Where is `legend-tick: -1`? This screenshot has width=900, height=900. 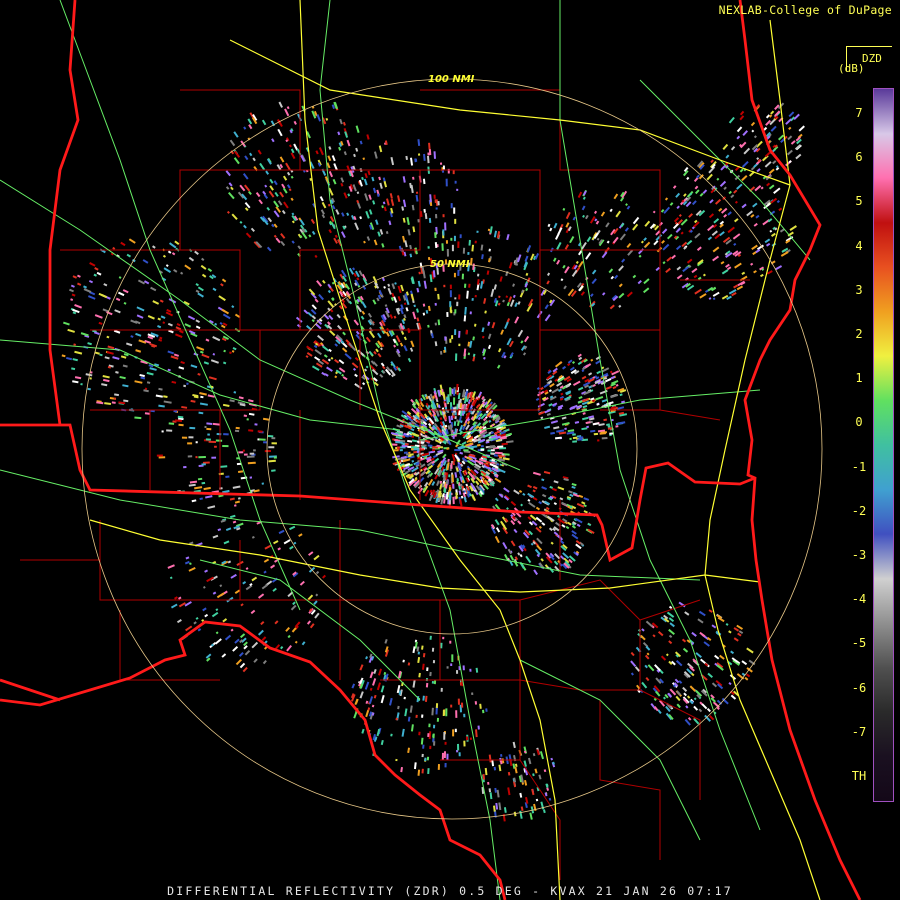 legend-tick: -1 is located at coordinates (859, 466).